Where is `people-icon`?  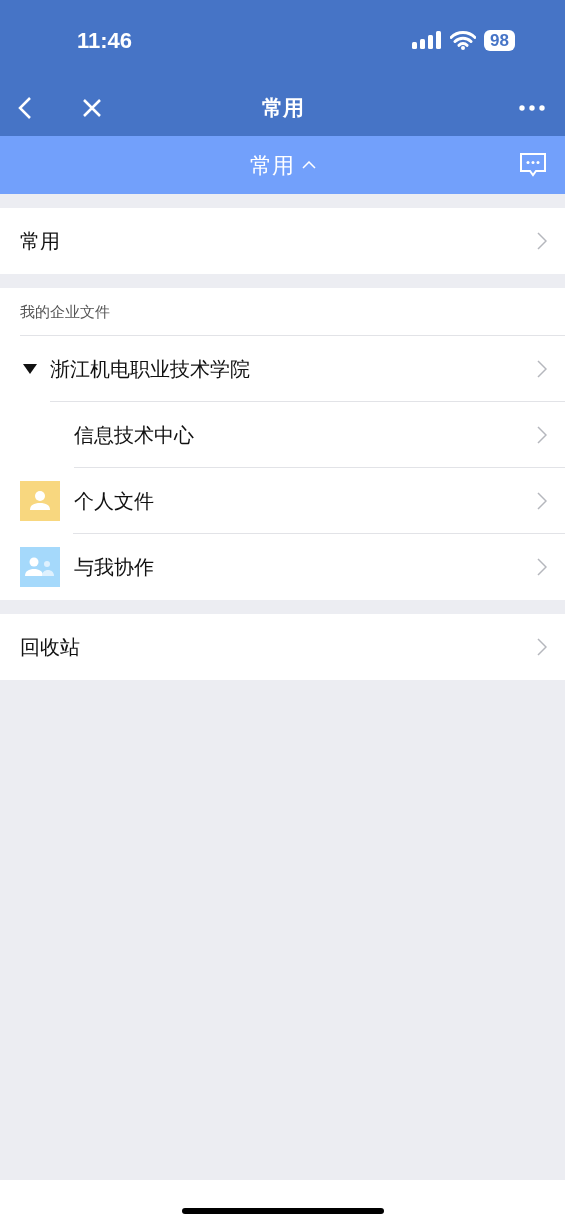 people-icon is located at coordinates (40, 567).